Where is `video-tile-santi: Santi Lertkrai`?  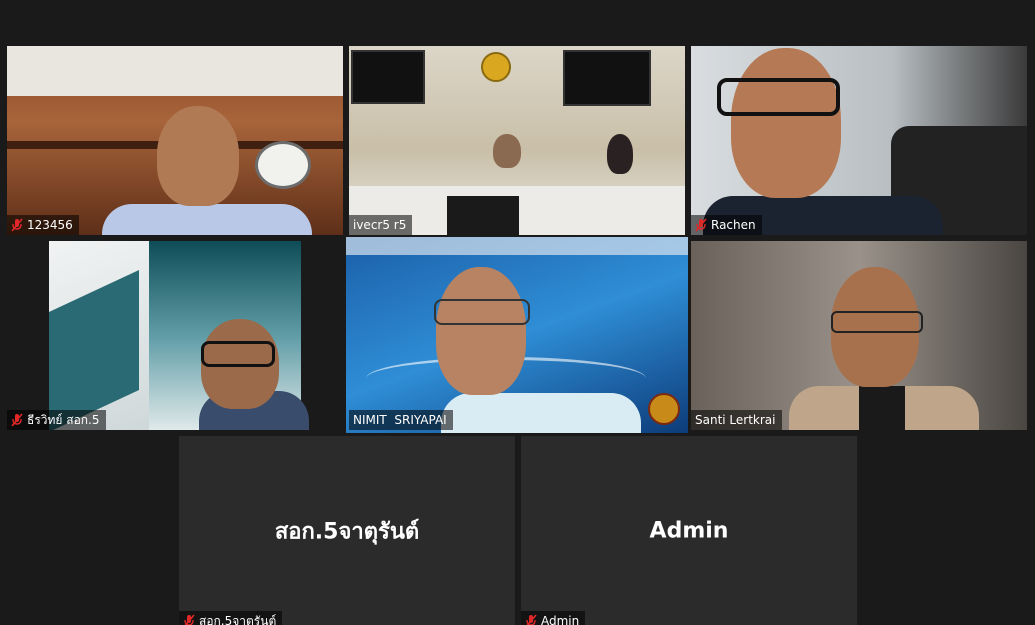 video-tile-santi: Santi Lertkrai is located at coordinates (859, 335).